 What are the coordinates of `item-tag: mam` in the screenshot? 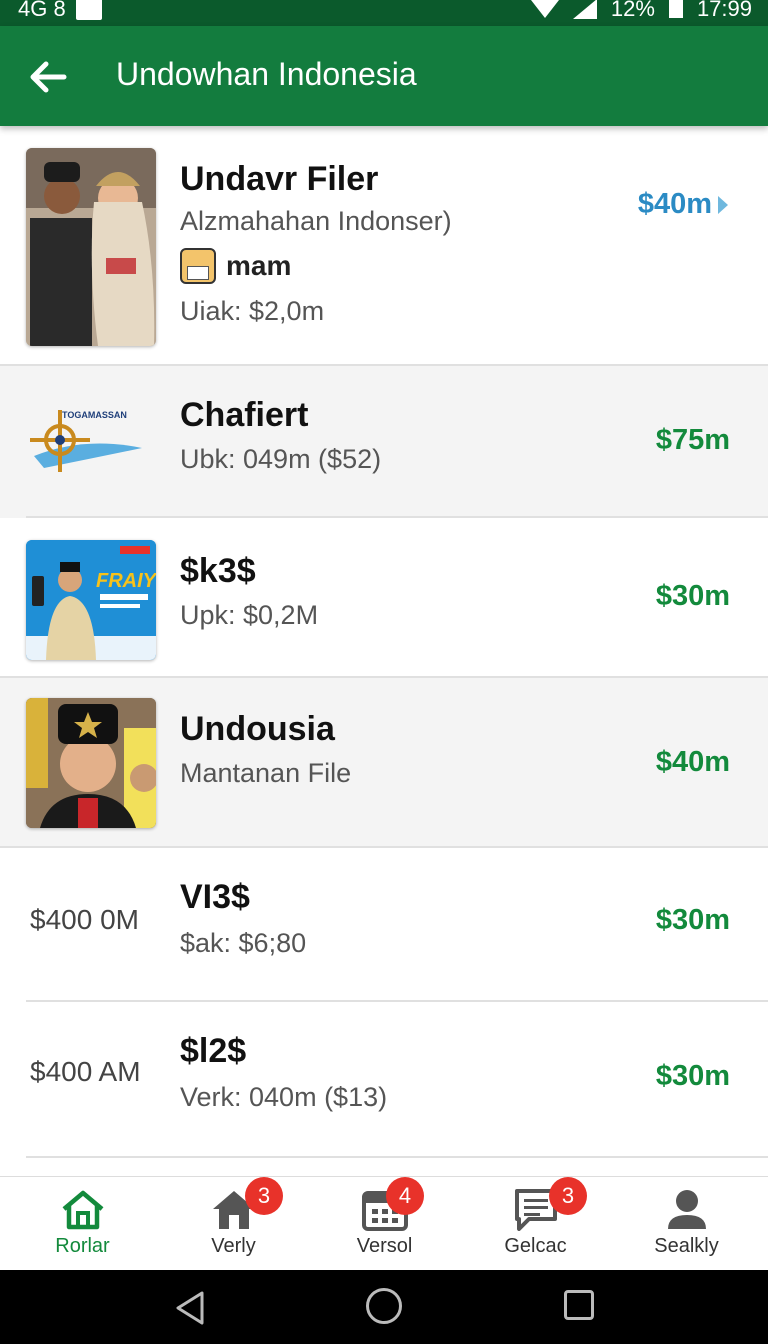 It's located at (235, 266).